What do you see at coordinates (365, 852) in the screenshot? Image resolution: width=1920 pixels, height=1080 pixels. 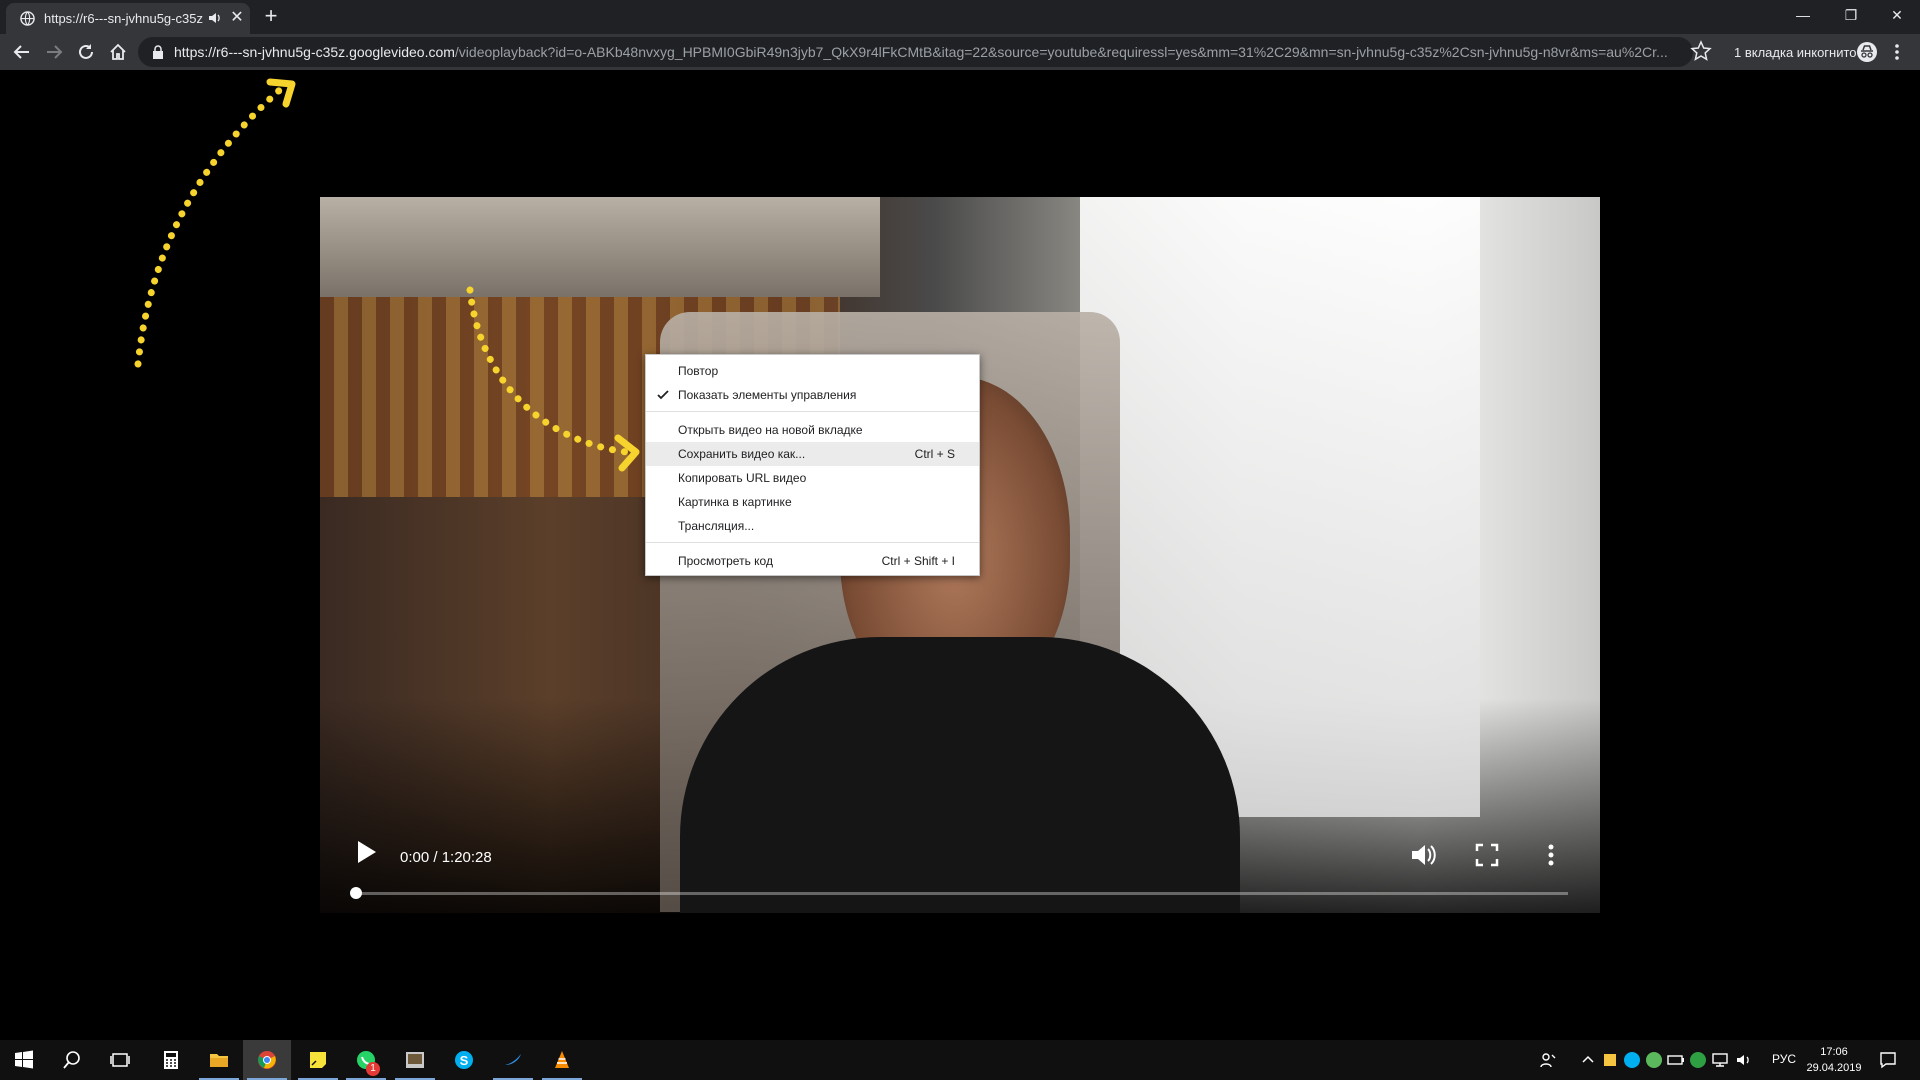 I see `play-icon` at bounding box center [365, 852].